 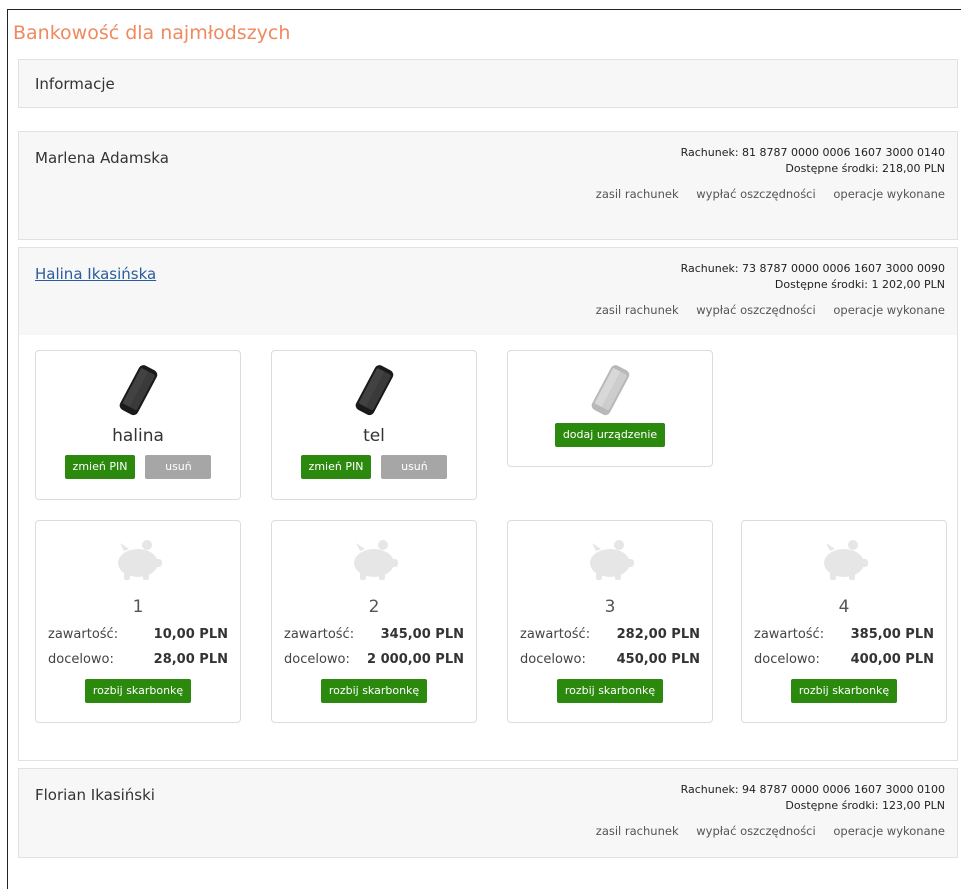 I want to click on account-number: 94 8787 0000 0006 1607 3000 0100, so click(x=843, y=789).